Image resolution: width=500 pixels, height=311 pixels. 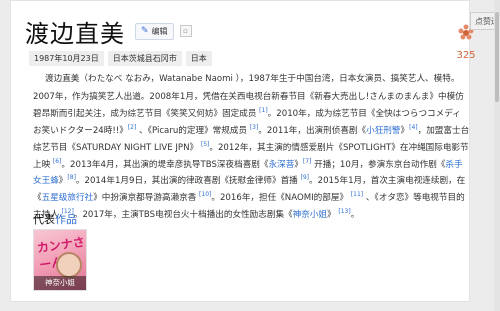 What do you see at coordinates (344, 211) in the screenshot?
I see `citation-link: [13]` at bounding box center [344, 211].